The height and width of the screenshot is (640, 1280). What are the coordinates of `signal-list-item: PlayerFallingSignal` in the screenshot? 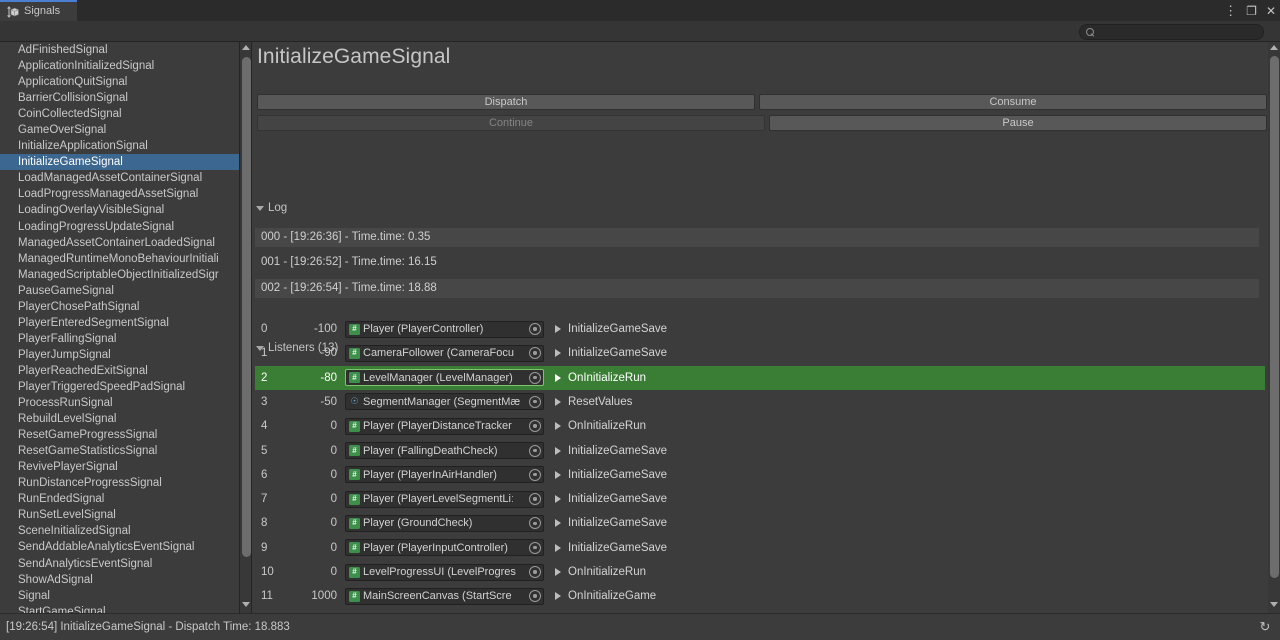 It's located at (119, 339).